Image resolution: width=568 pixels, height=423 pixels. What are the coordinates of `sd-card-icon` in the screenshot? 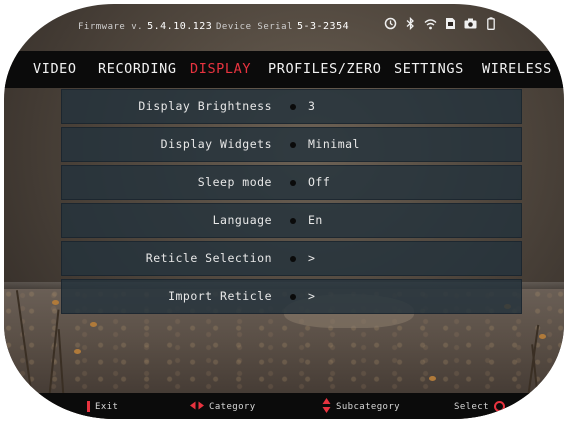 It's located at (450, 23).